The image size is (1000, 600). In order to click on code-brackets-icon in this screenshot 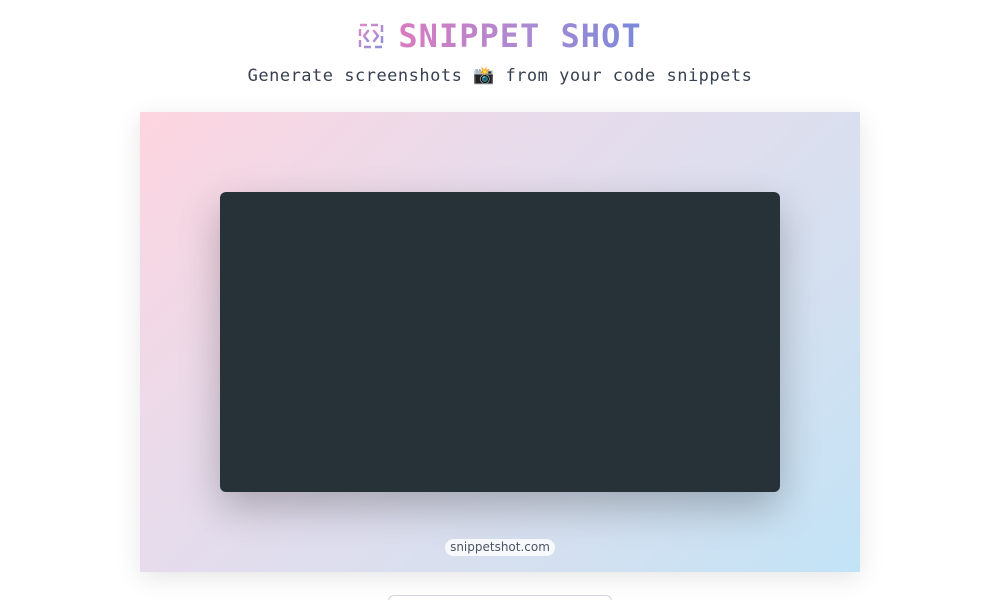, I will do `click(371, 36)`.